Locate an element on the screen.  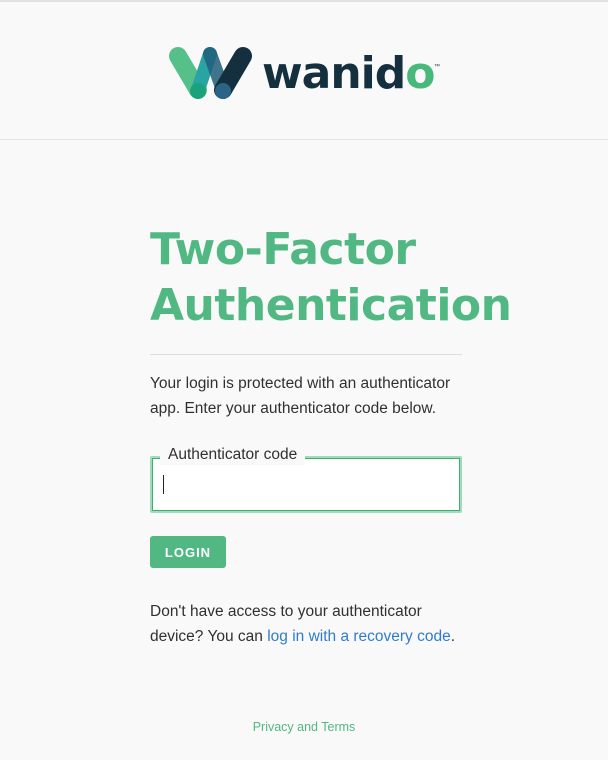
privacy-terms-link: Privacy and Terms is located at coordinates (304, 727).